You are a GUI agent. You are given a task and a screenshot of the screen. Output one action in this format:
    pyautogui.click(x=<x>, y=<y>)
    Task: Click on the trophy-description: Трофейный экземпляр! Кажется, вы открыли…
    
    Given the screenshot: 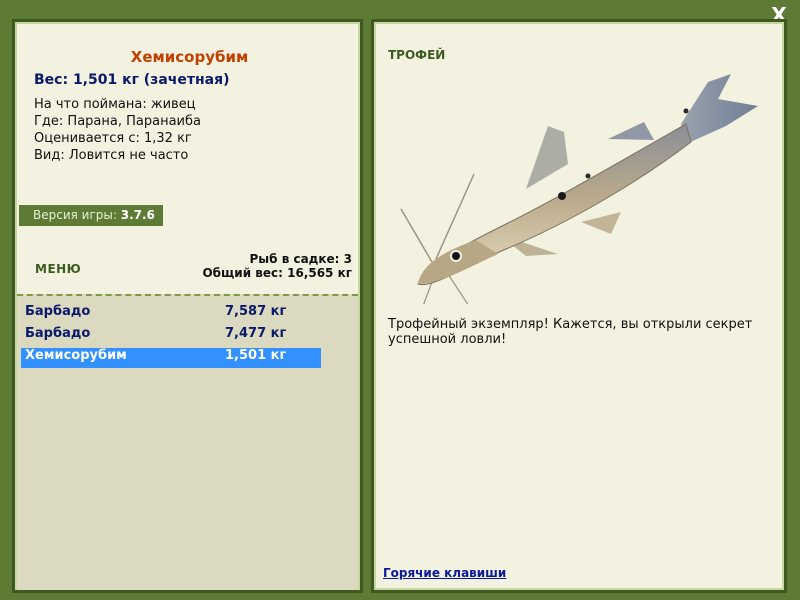 What is the action you would take?
    pyautogui.click(x=570, y=332)
    